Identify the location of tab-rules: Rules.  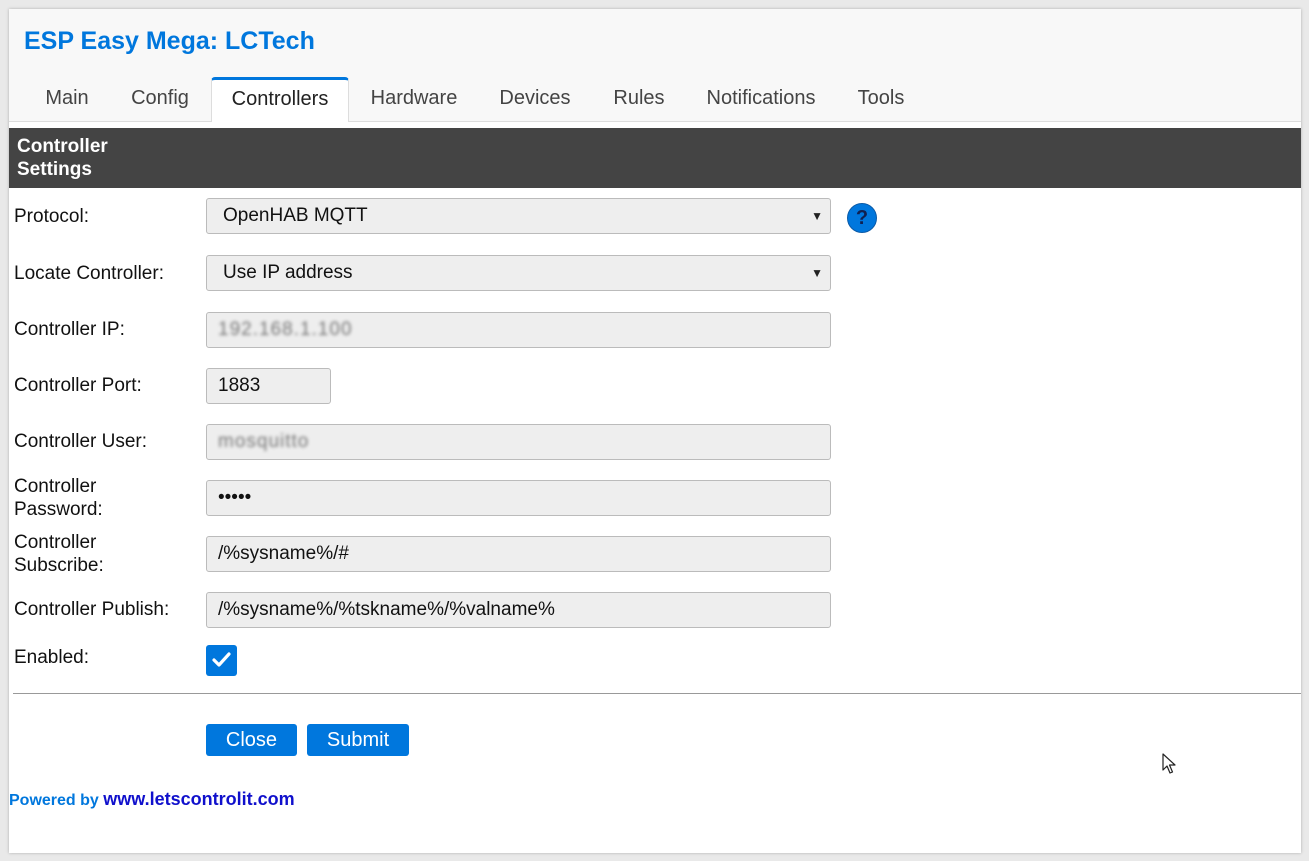
(639, 99).